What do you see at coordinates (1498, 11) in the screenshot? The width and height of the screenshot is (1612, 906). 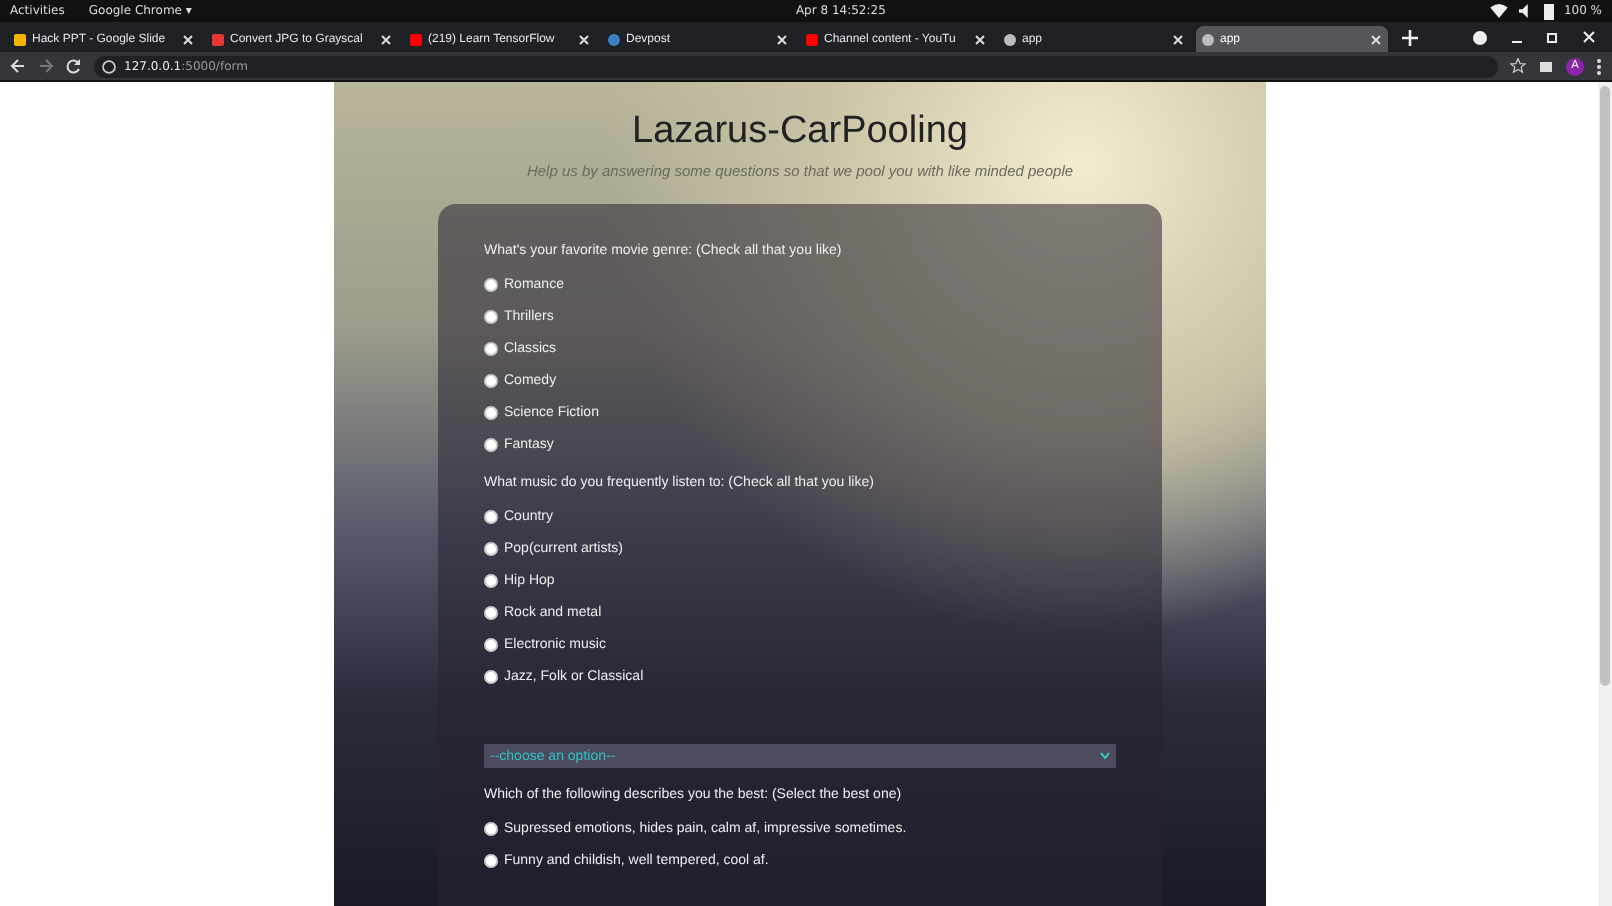 I see `wifi-icon` at bounding box center [1498, 11].